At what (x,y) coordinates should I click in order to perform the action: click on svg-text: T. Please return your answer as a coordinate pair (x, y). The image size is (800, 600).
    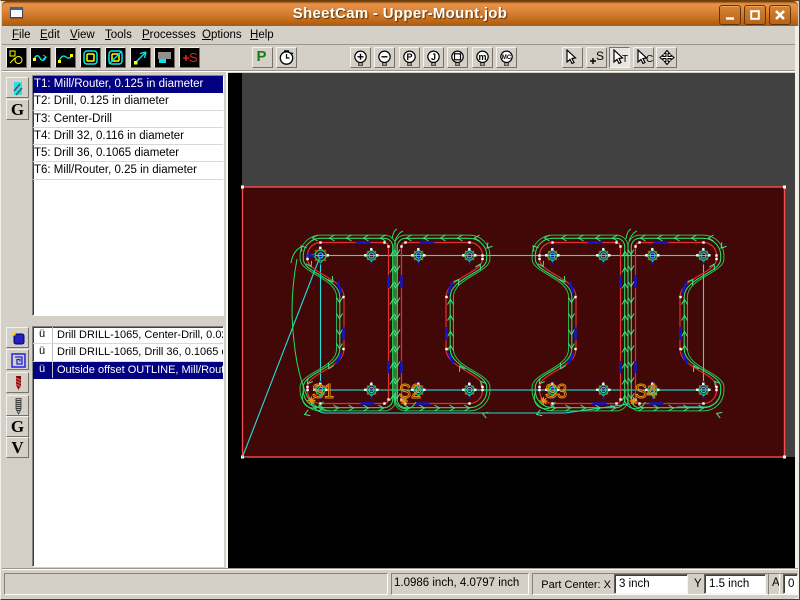
    Looking at the image, I should click on (625, 59).